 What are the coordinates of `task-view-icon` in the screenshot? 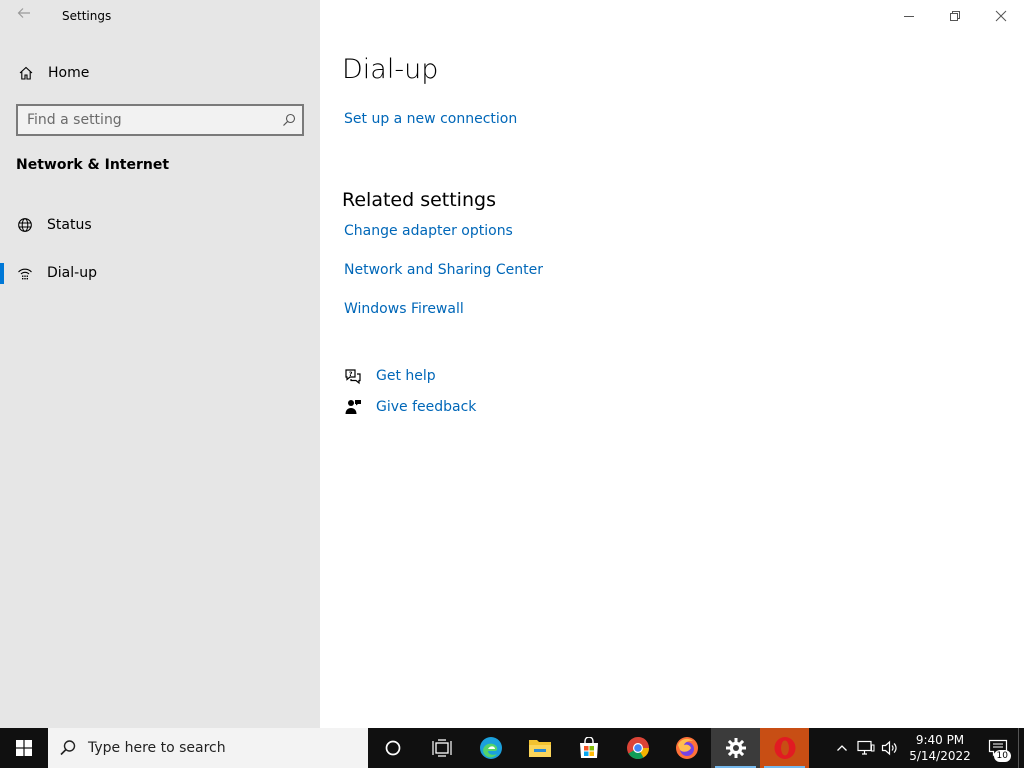 It's located at (441, 748).